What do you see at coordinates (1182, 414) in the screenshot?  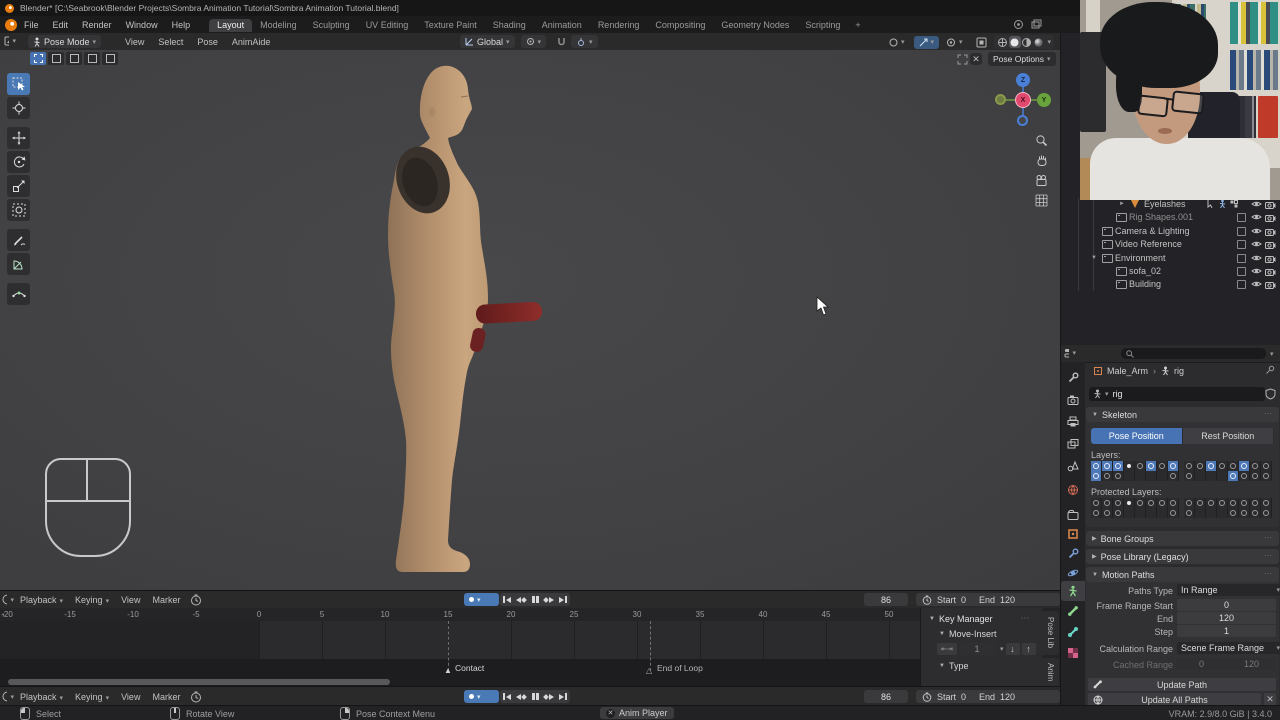 I see `skeleton-panel-header: ▼ Skeleton ⋯` at bounding box center [1182, 414].